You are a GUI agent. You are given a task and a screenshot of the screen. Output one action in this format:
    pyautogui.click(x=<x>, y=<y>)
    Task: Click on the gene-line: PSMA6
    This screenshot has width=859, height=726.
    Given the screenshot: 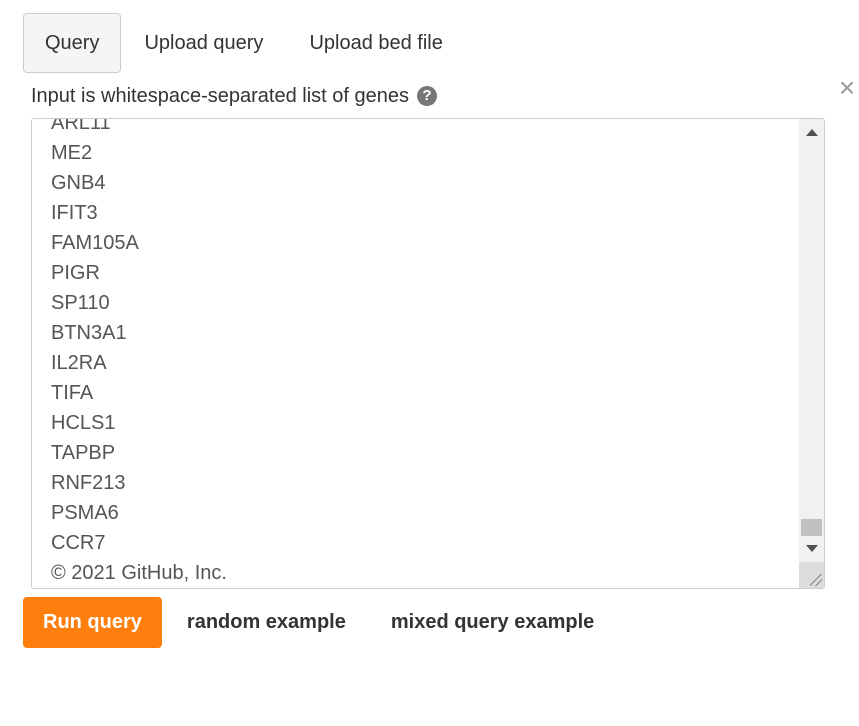 What is the action you would take?
    pyautogui.click(x=85, y=513)
    